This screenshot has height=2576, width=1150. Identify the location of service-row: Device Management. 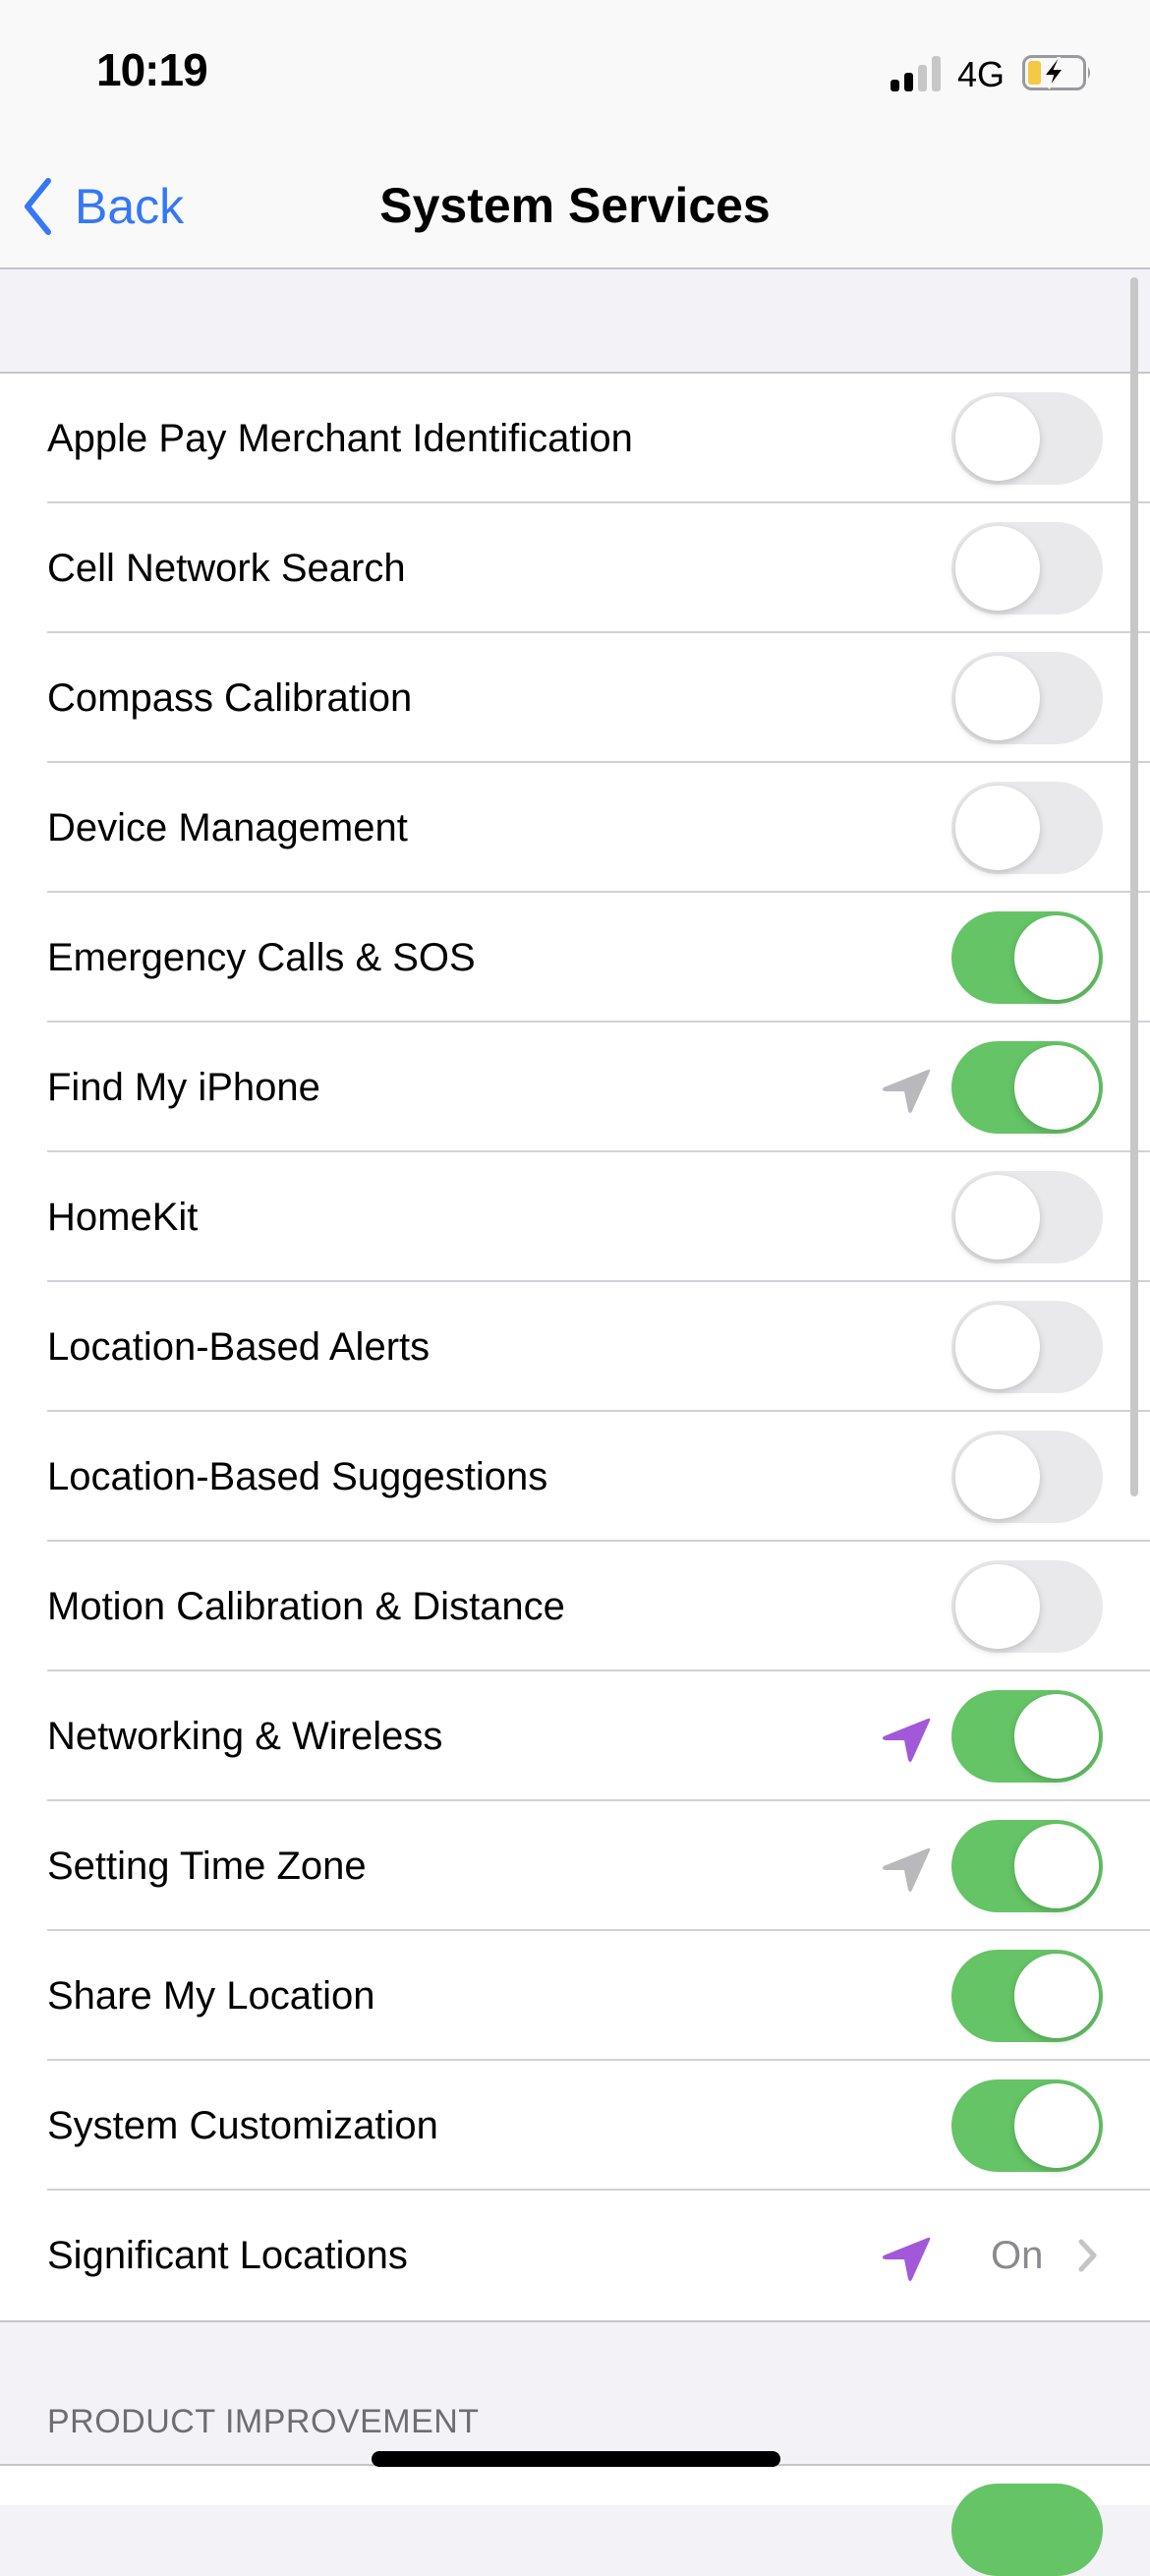
(575, 828).